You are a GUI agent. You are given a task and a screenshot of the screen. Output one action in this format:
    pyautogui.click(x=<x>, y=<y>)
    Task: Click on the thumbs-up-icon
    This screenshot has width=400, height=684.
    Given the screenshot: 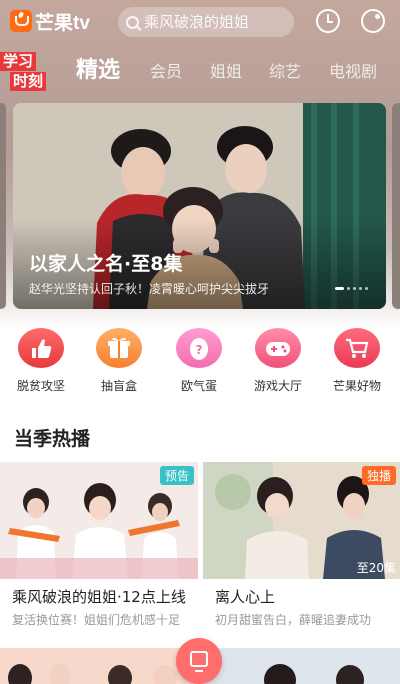 What is the action you would take?
    pyautogui.click(x=41, y=348)
    